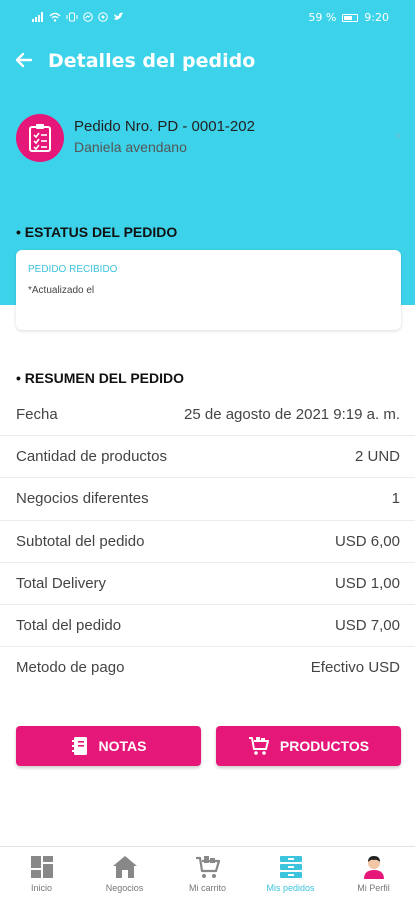  What do you see at coordinates (367, 625) in the screenshot?
I see `summary-value: USD 7,00` at bounding box center [367, 625].